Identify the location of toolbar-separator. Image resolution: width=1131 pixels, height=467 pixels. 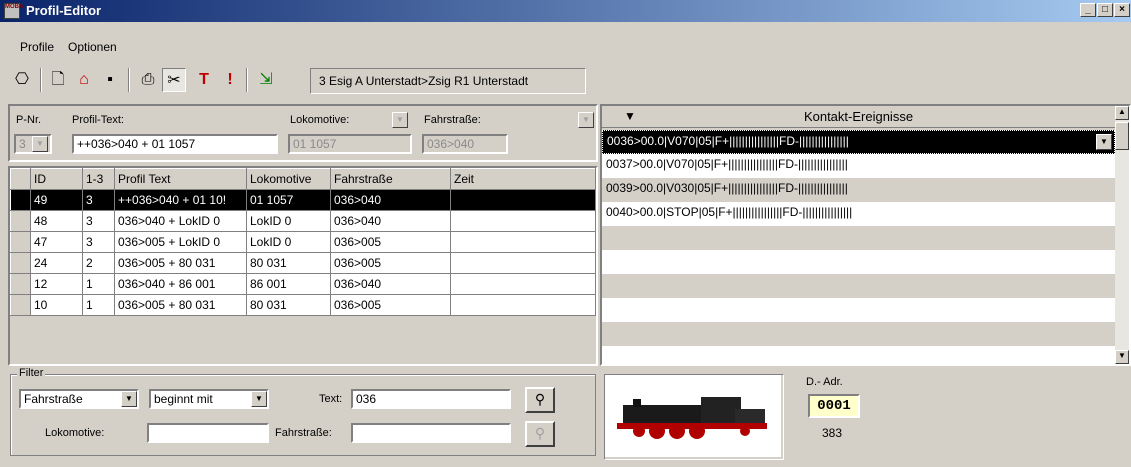
(247, 80).